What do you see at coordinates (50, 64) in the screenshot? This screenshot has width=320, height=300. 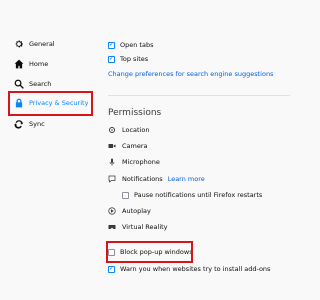 I see `sidebar-item-home: Home` at bounding box center [50, 64].